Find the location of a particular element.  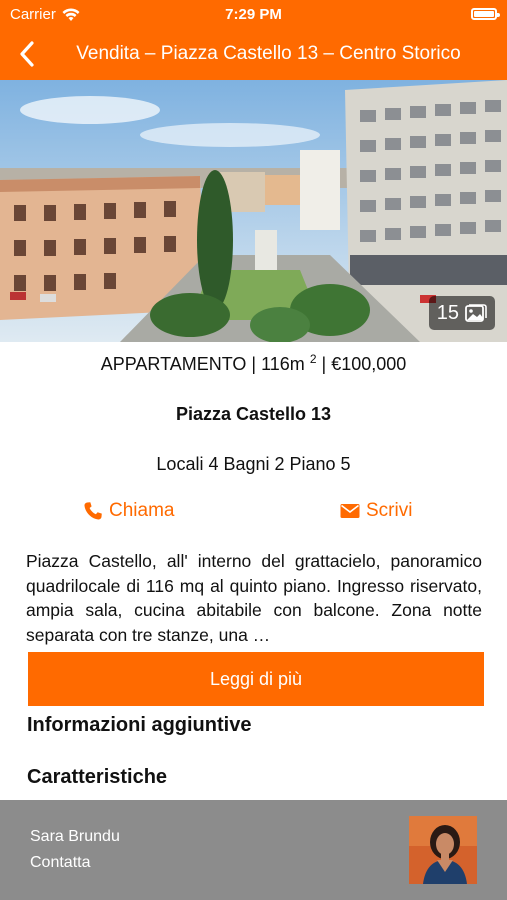

call-button: Chiama is located at coordinates (128, 511).